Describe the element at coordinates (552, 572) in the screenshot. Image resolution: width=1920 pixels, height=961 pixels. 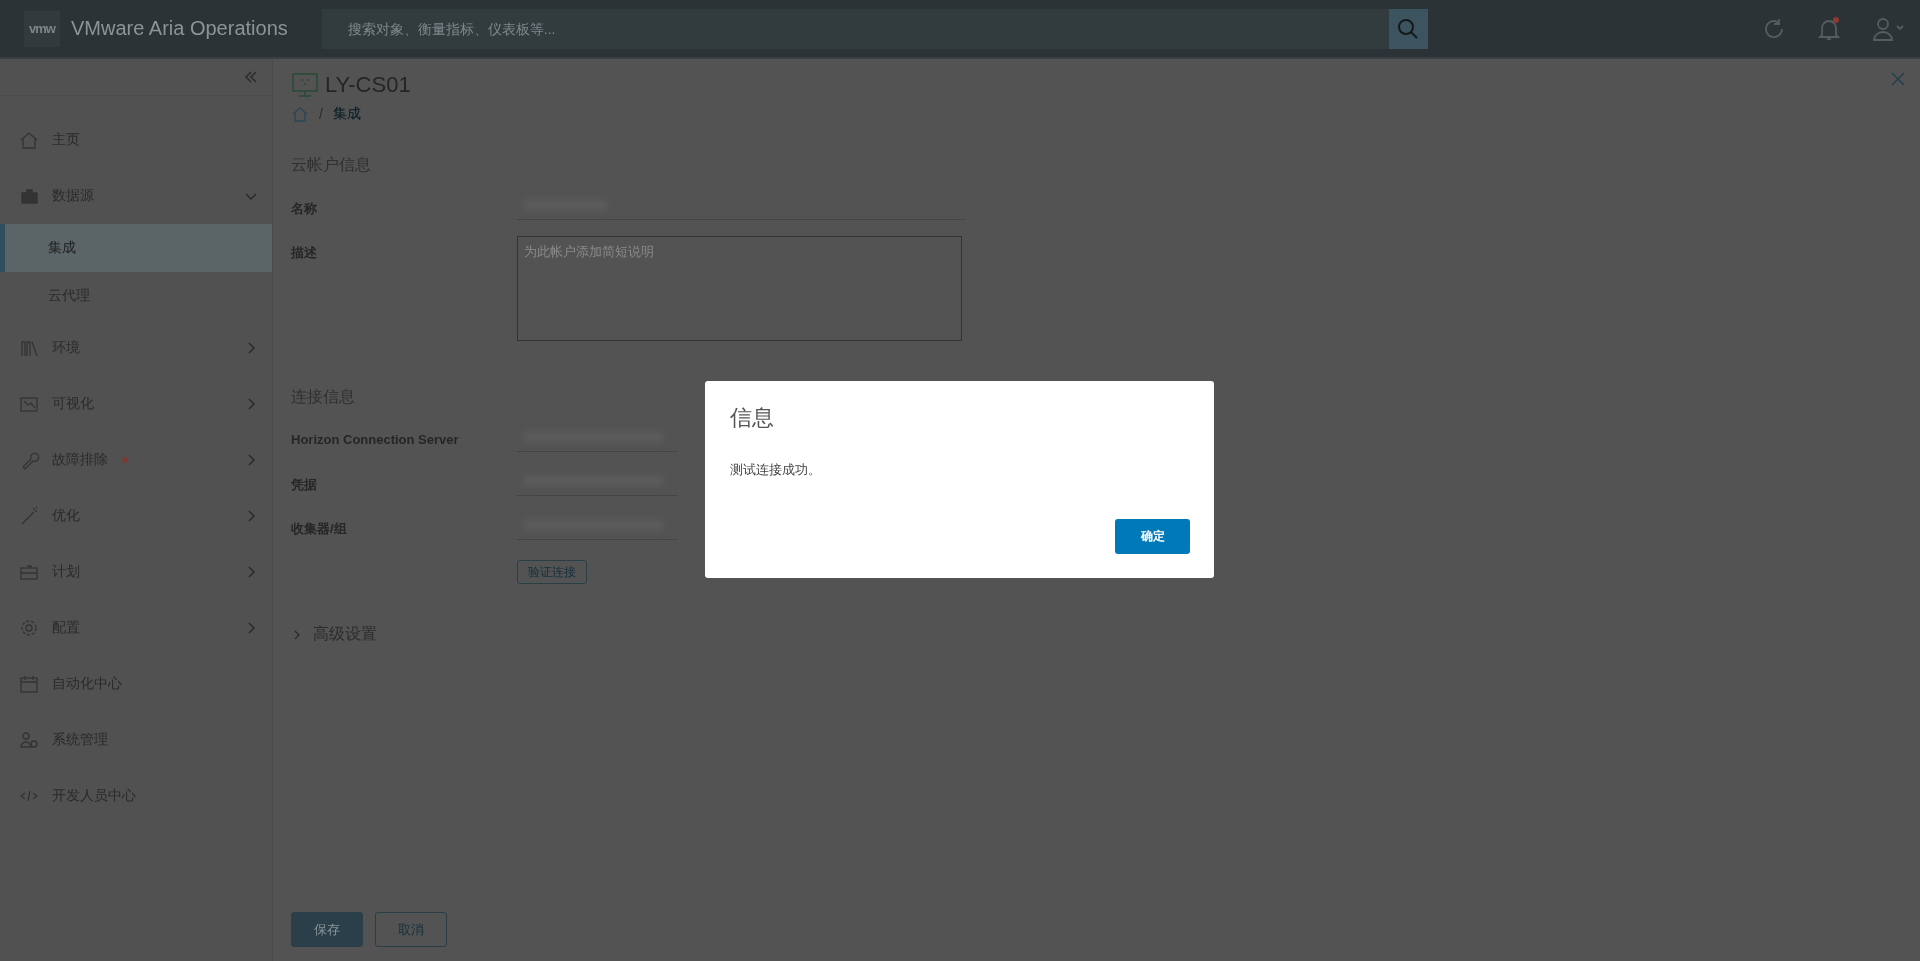
I see `validate-button: 验证连接` at that location.